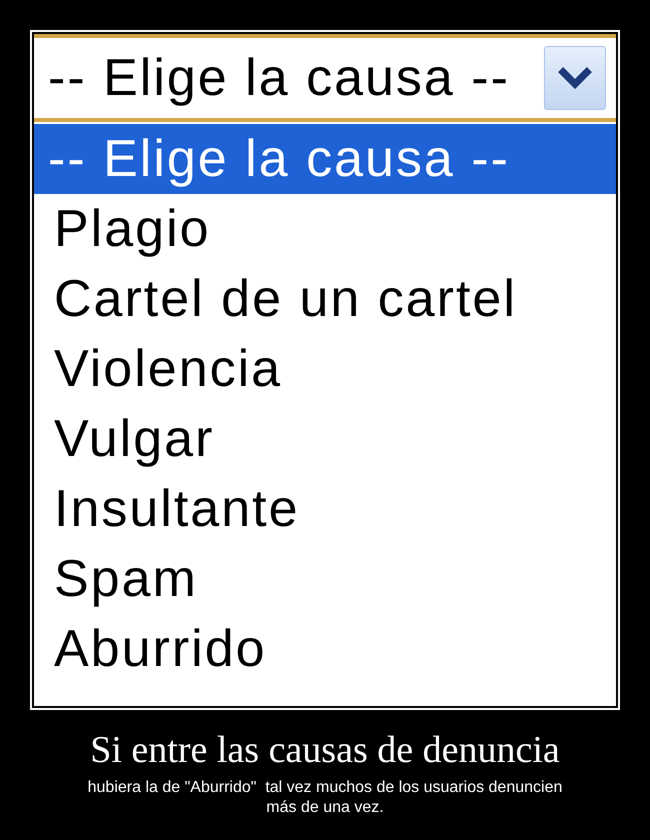 This screenshot has width=650, height=840. I want to click on chevron-down-icon, so click(575, 78).